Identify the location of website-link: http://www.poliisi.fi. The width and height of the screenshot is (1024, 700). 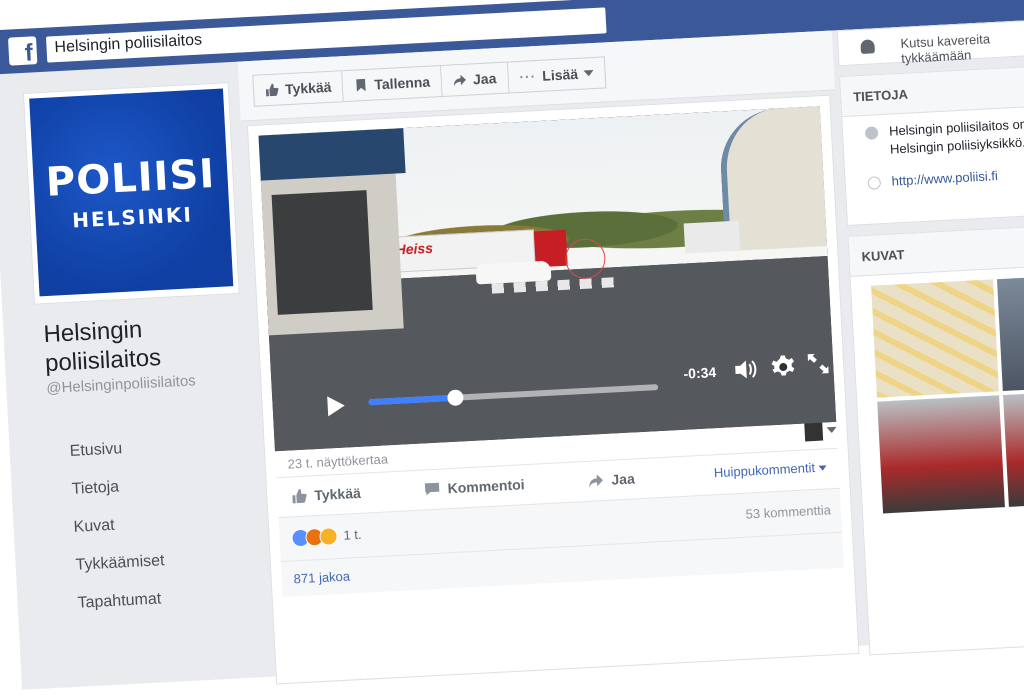
(944, 178).